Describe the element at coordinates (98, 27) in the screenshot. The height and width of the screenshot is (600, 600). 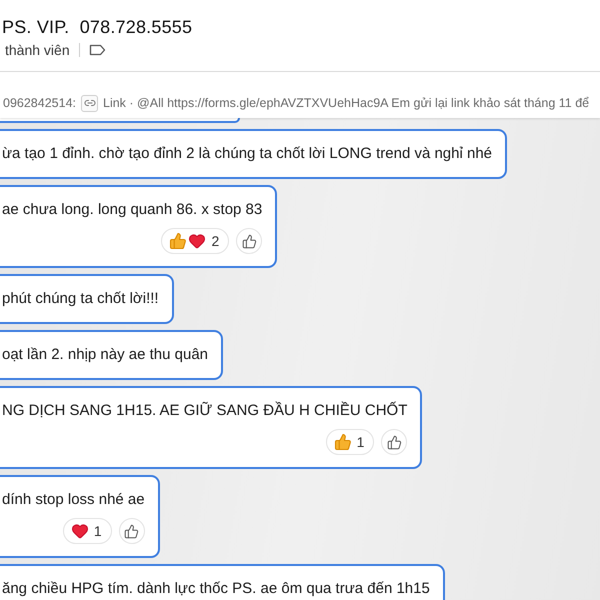
I see `chat-title: PS. VIP. 078.728.5555` at that location.